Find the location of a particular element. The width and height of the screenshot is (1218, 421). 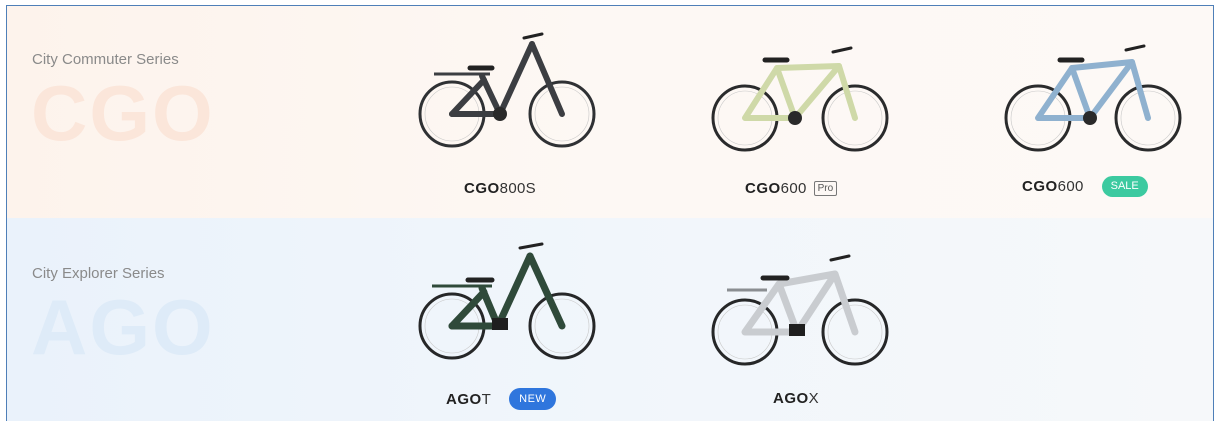

model-suffix: X is located at coordinates (813, 398).